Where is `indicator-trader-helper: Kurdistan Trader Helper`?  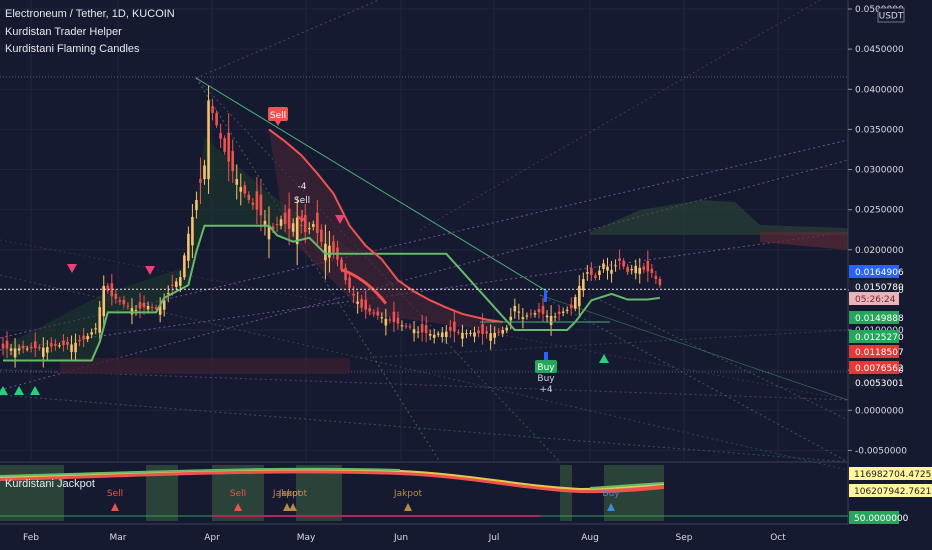 indicator-trader-helper: Kurdistan Trader Helper is located at coordinates (90, 33).